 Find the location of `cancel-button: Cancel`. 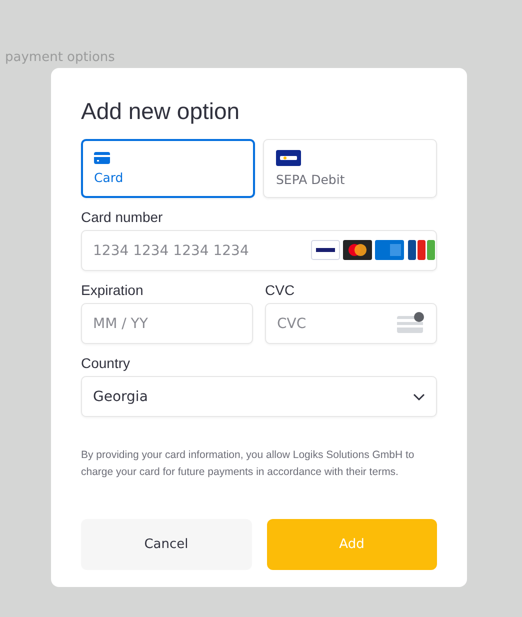

cancel-button: Cancel is located at coordinates (166, 544).